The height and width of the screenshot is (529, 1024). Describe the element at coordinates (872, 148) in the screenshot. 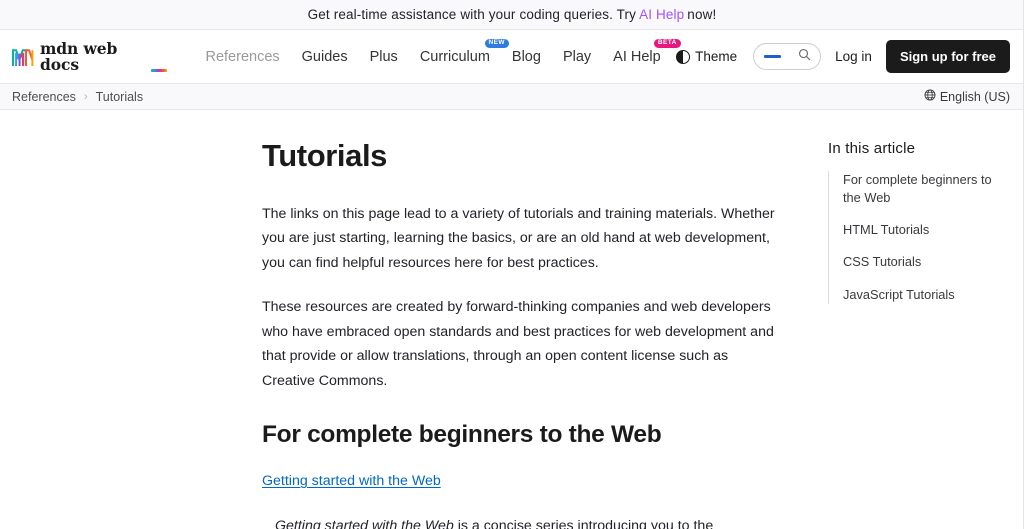

I see `toc-title: In this article` at that location.